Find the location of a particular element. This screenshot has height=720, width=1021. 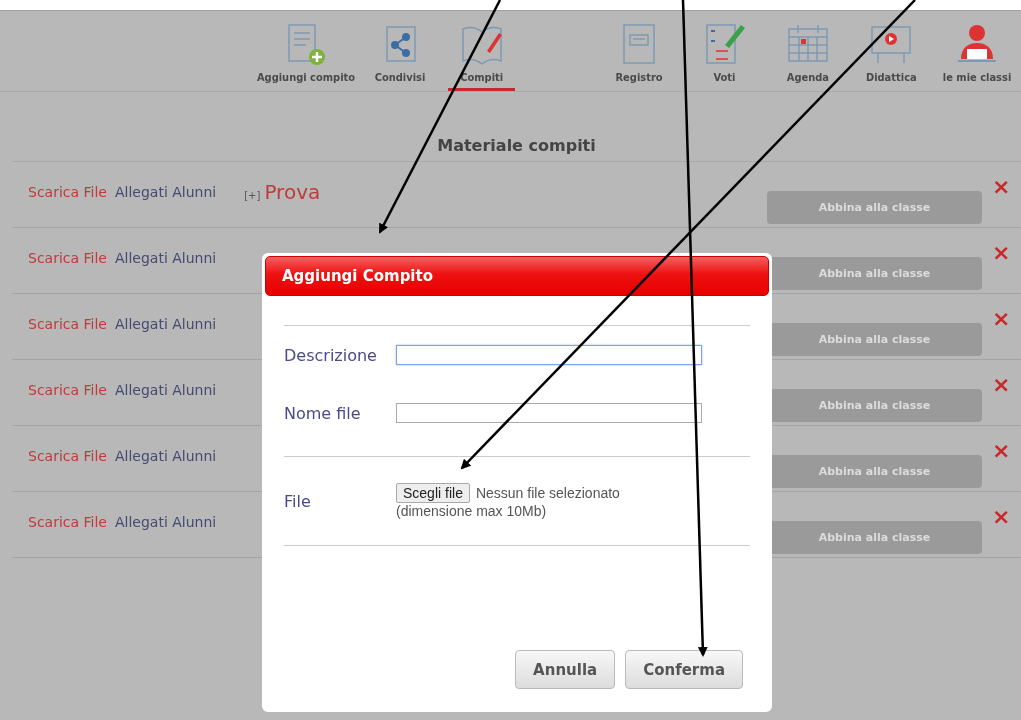

file-status: Nessun file selezionato is located at coordinates (547, 493).